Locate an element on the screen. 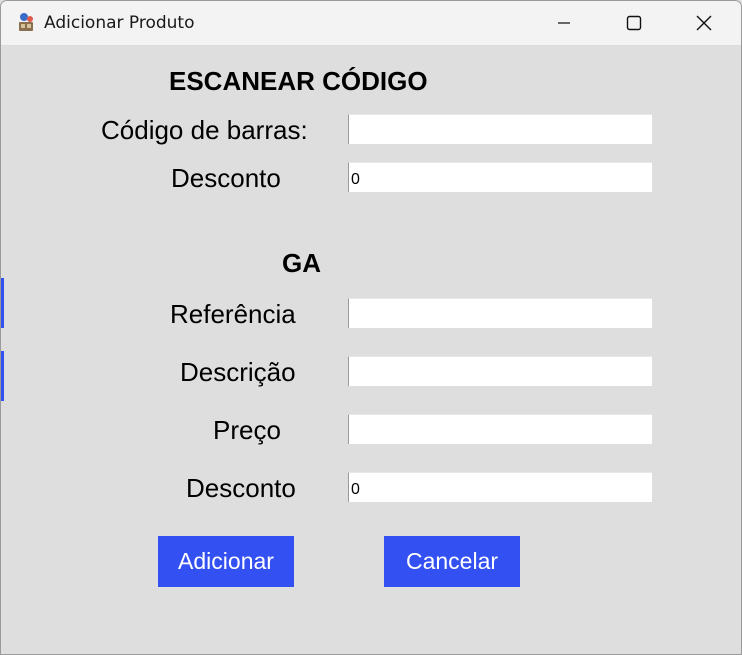 The image size is (742, 655). scan-heading: ESCANEAR CÓDIGO is located at coordinates (298, 81).